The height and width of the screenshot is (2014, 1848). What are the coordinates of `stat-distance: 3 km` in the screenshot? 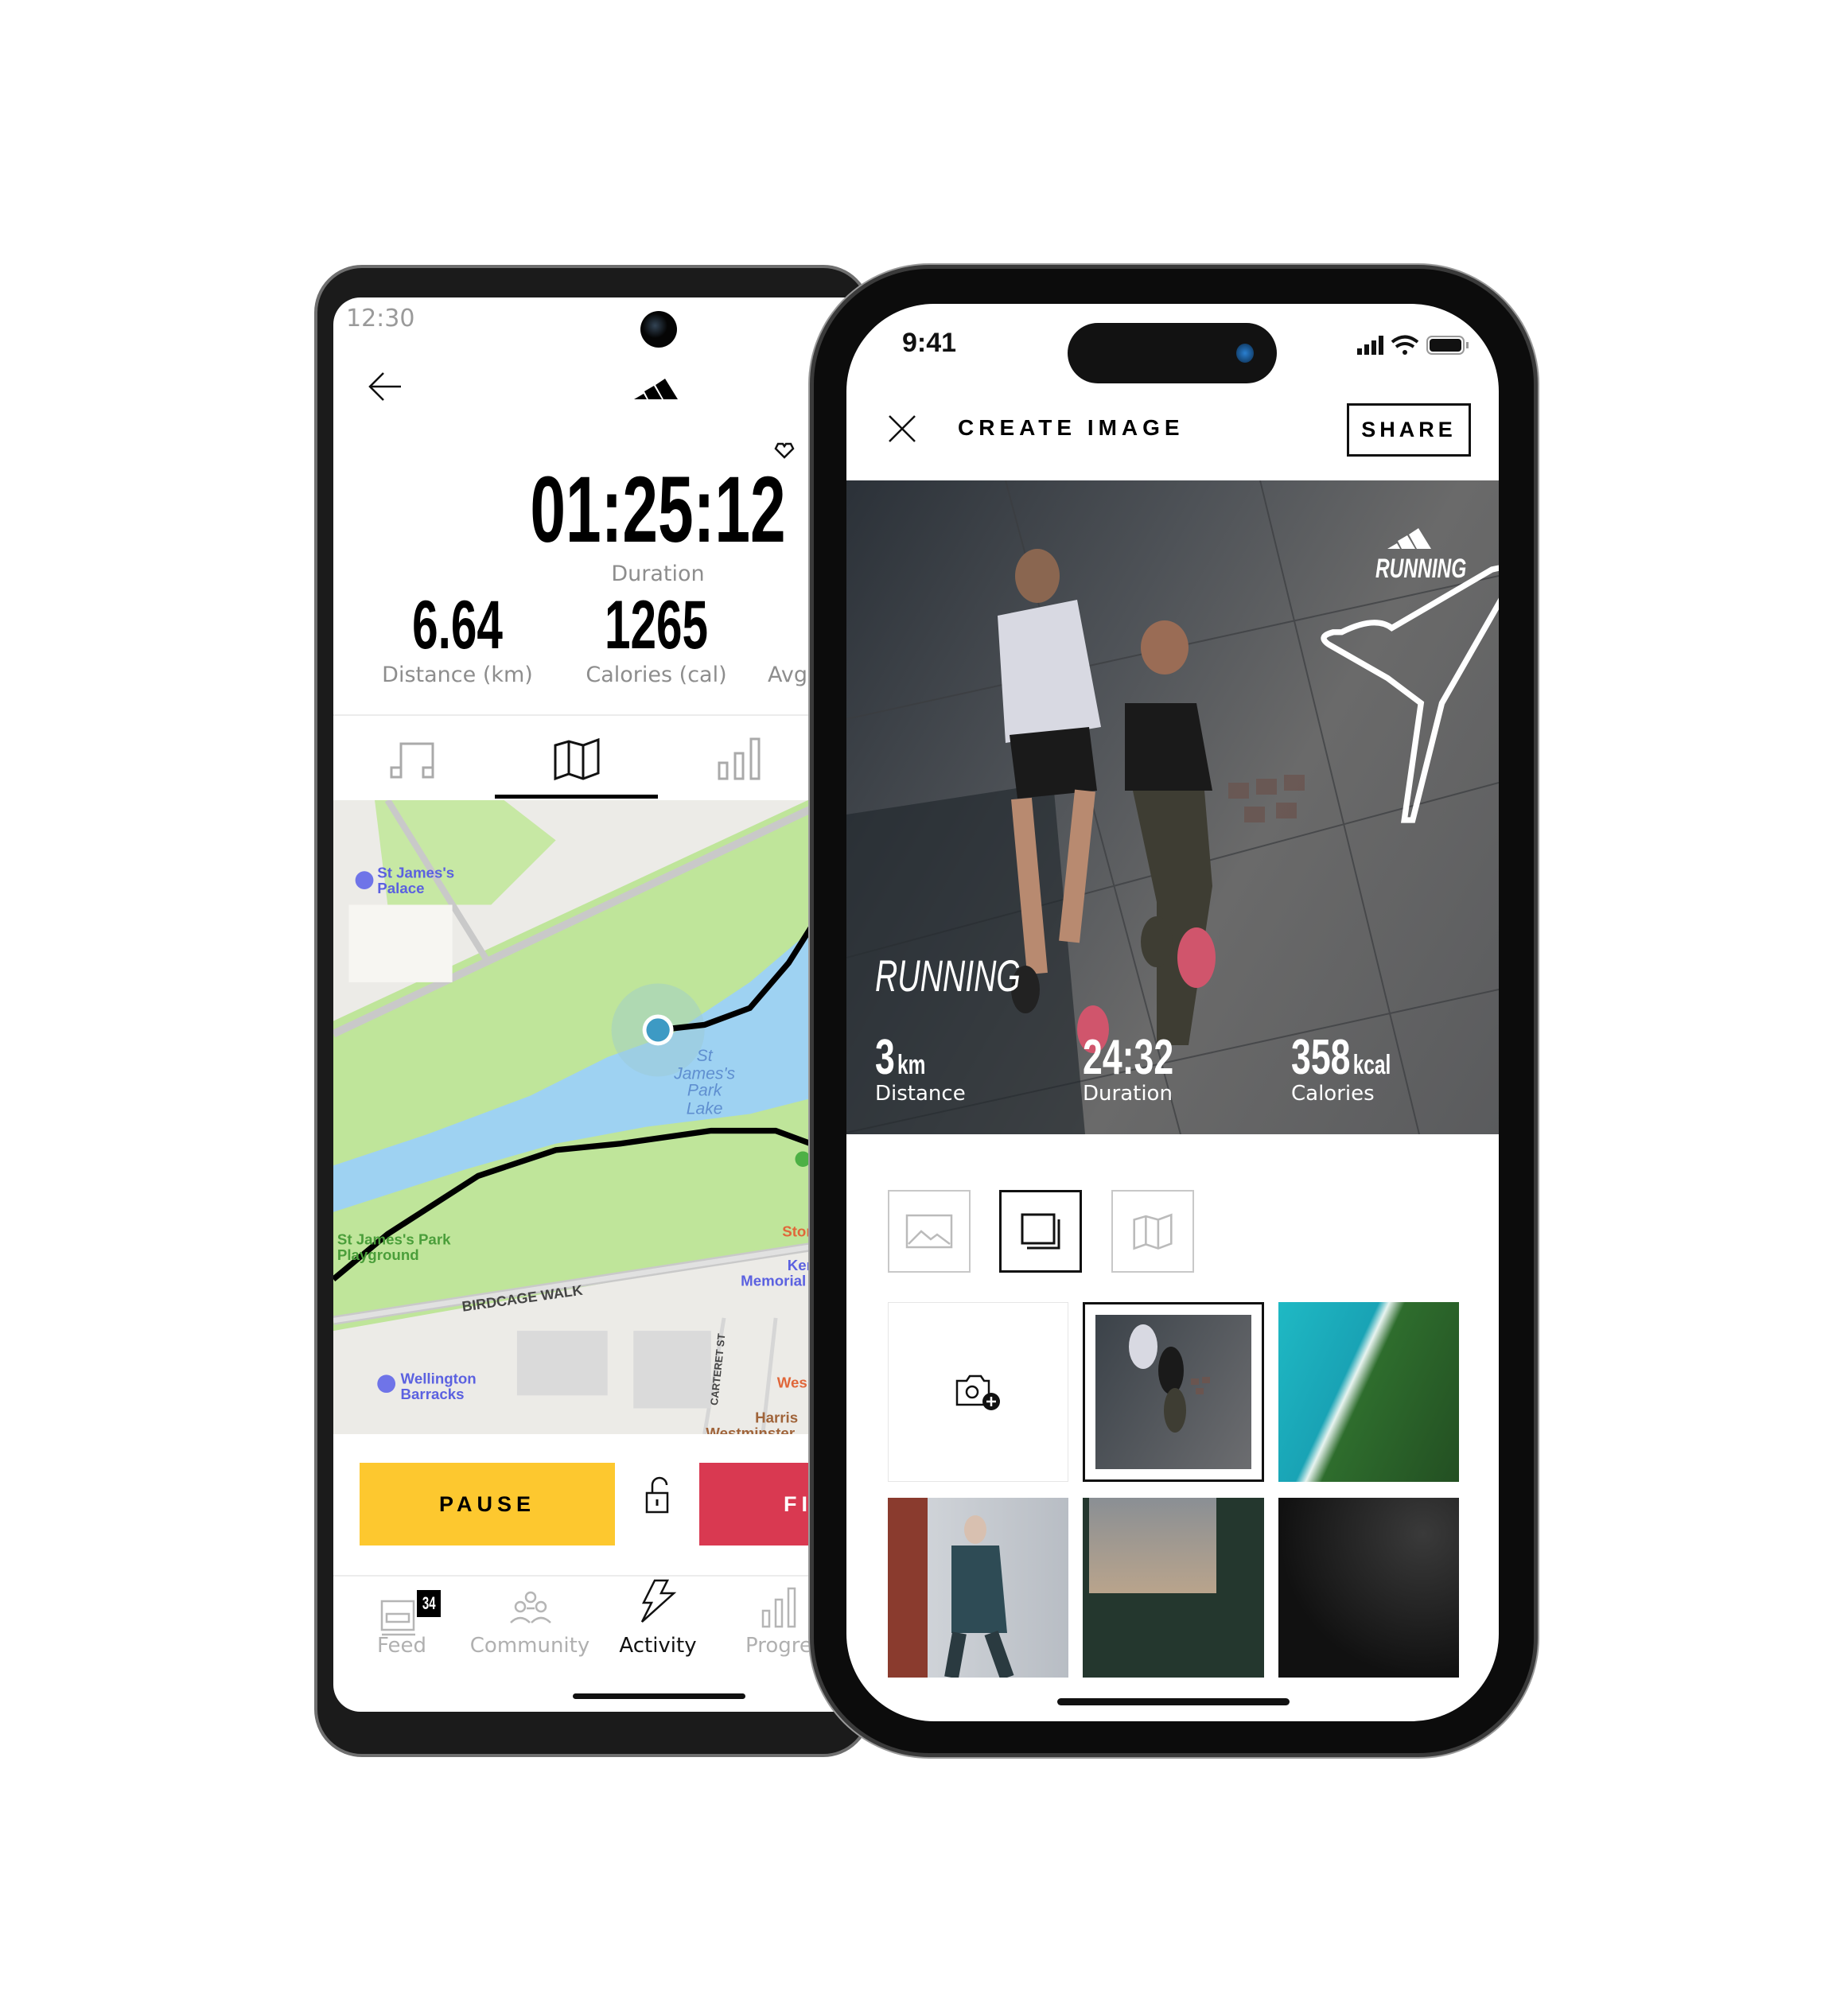 It's located at (900, 1057).